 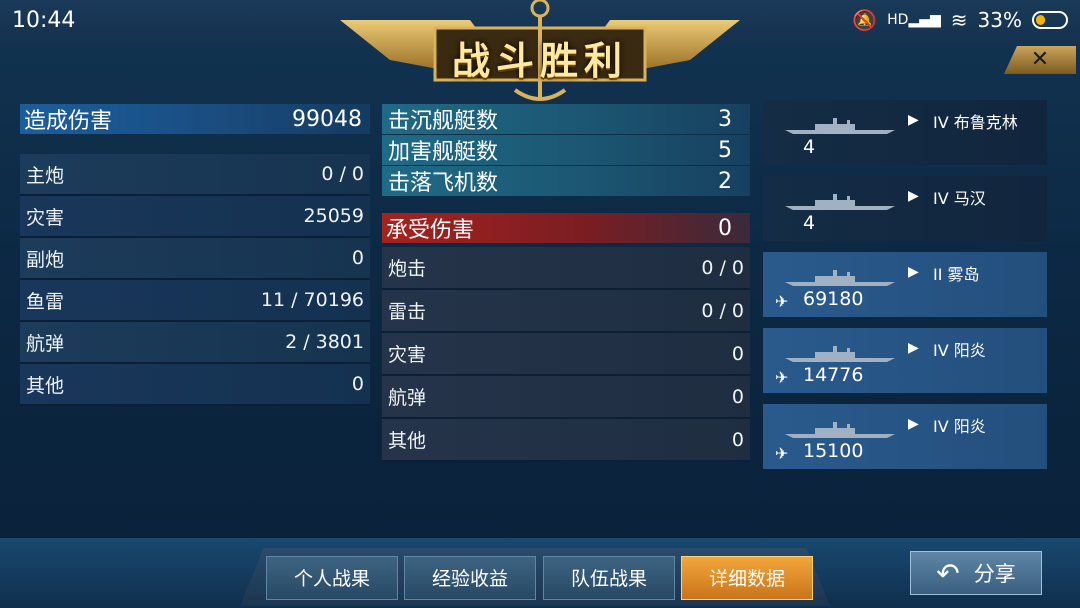 What do you see at coordinates (407, 269) in the screenshot?
I see `received-row-label: 炮击` at bounding box center [407, 269].